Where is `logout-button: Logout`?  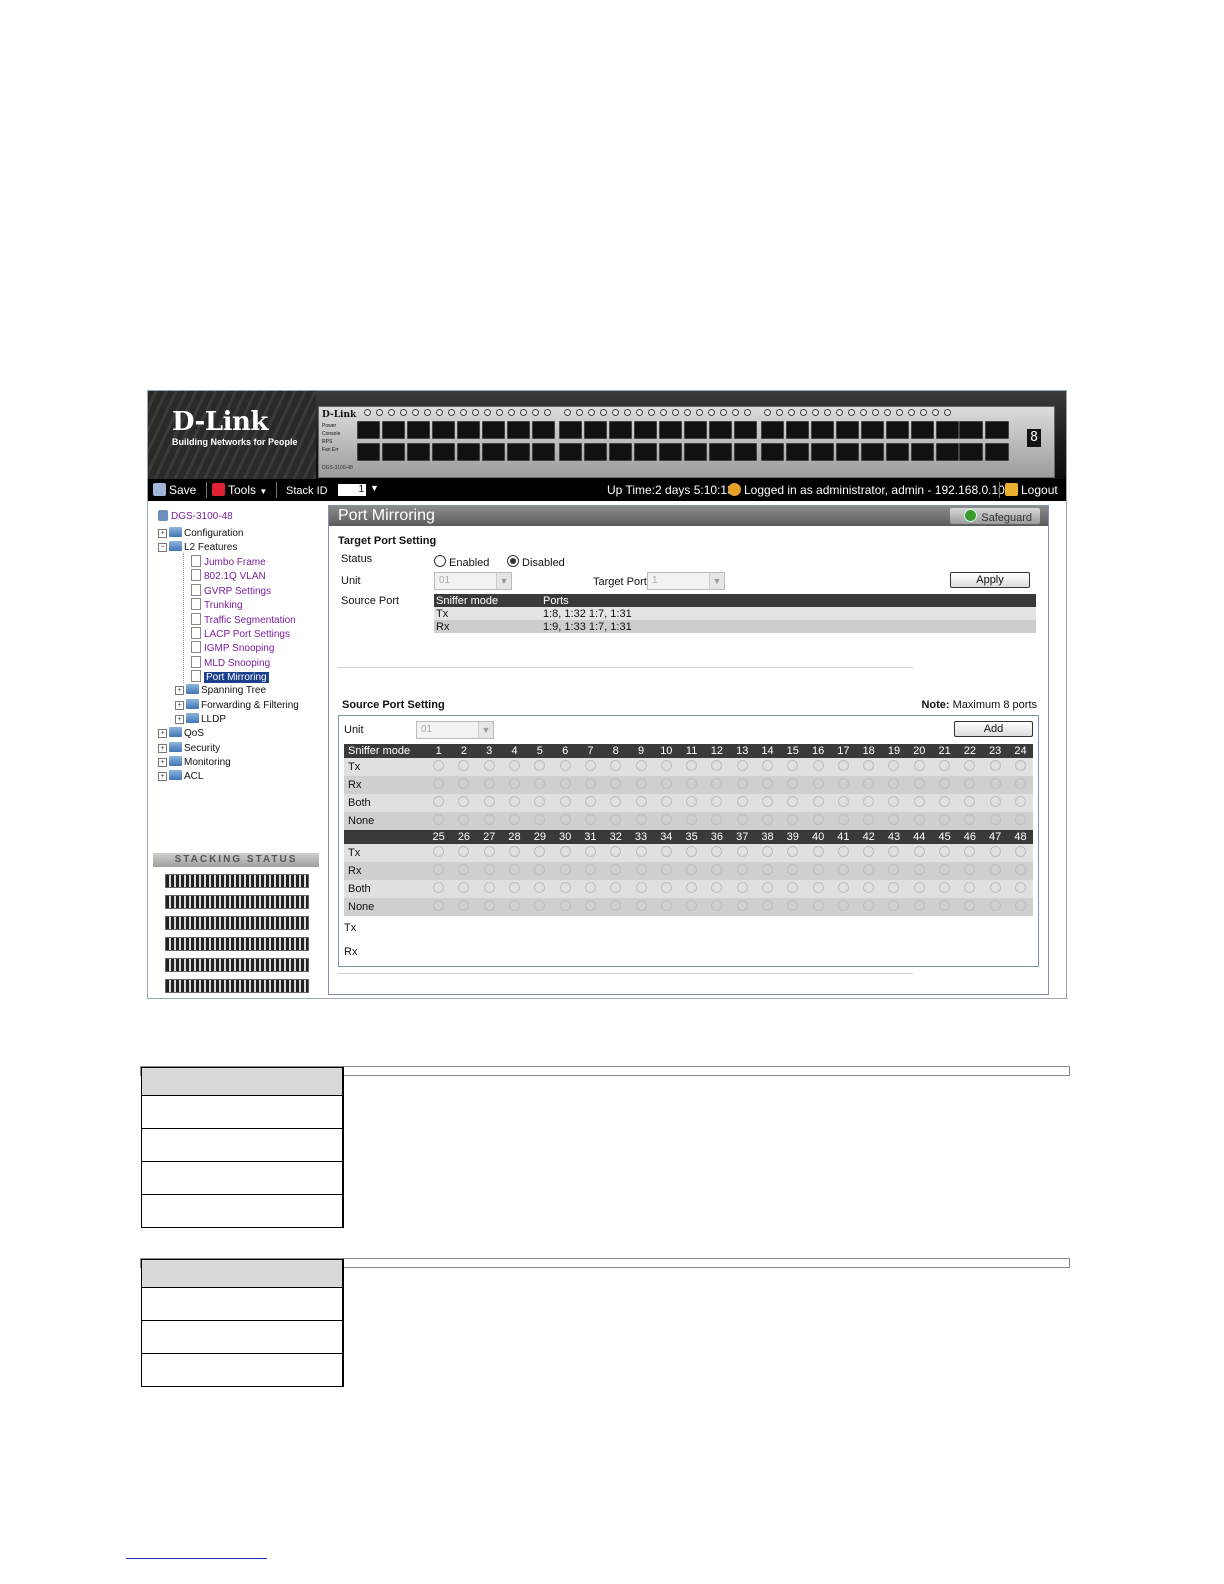 logout-button: Logout is located at coordinates (1031, 490).